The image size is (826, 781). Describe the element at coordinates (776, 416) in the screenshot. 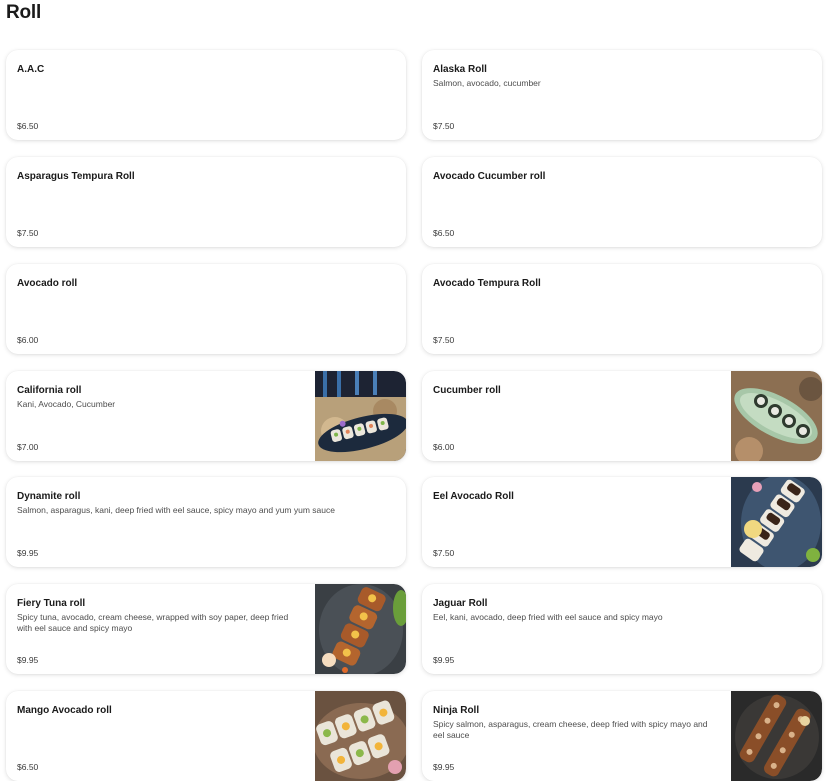

I see `cucumber-roll-photo` at that location.